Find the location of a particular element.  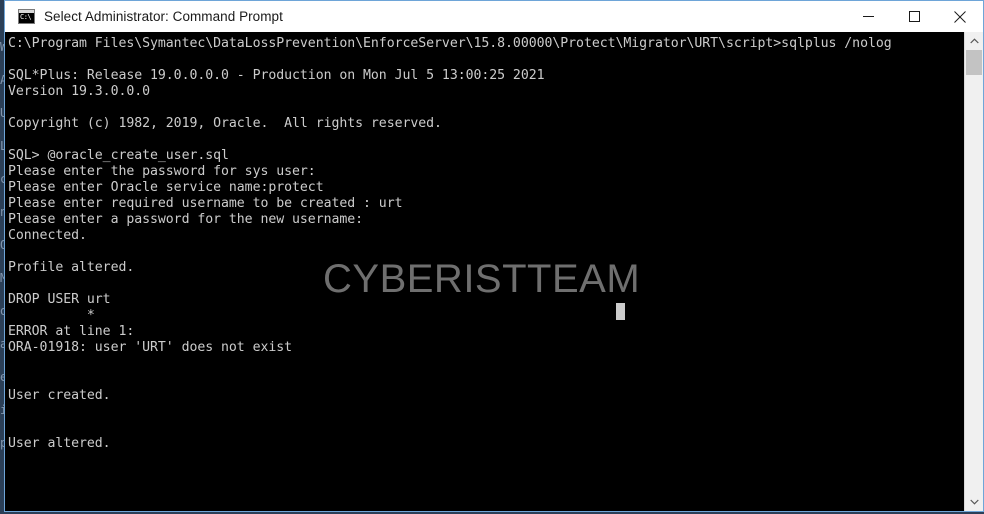

console-line: SQL> @oracle_create_user.sql is located at coordinates (118, 155).